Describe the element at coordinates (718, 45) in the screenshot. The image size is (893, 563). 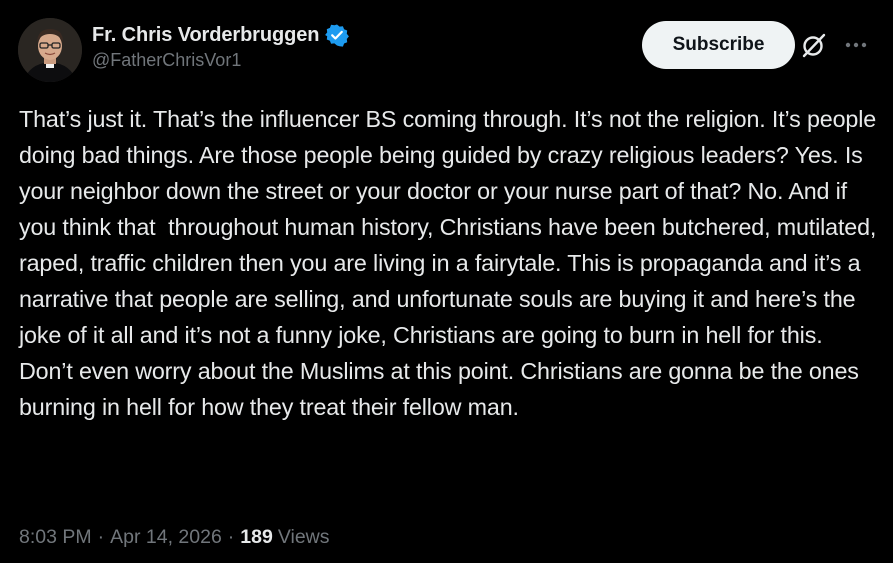
I see `subscribe-button: Subscribe` at that location.